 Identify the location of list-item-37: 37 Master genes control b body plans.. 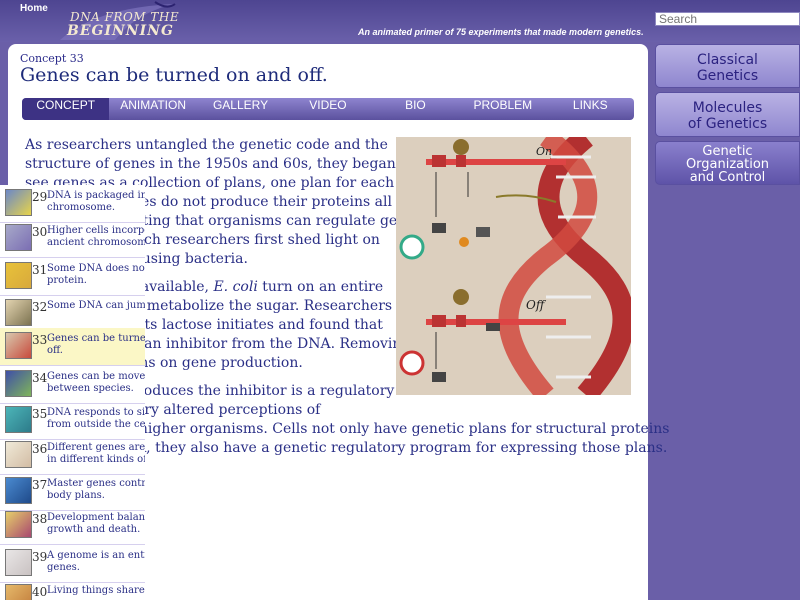
(72, 492).